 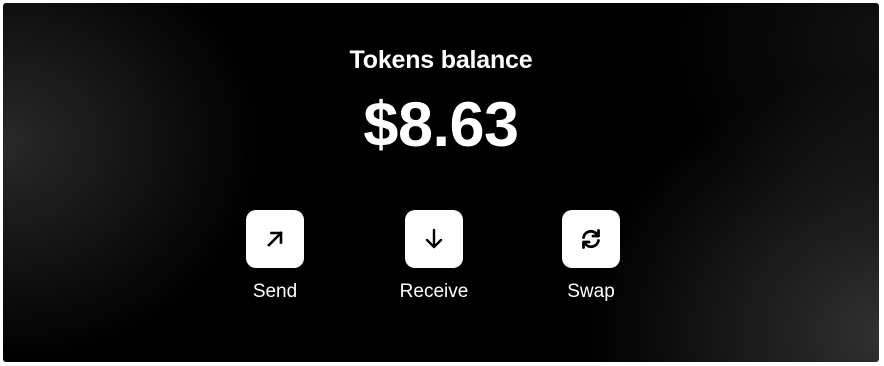 What do you see at coordinates (275, 291) in the screenshot?
I see `send-label: Send` at bounding box center [275, 291].